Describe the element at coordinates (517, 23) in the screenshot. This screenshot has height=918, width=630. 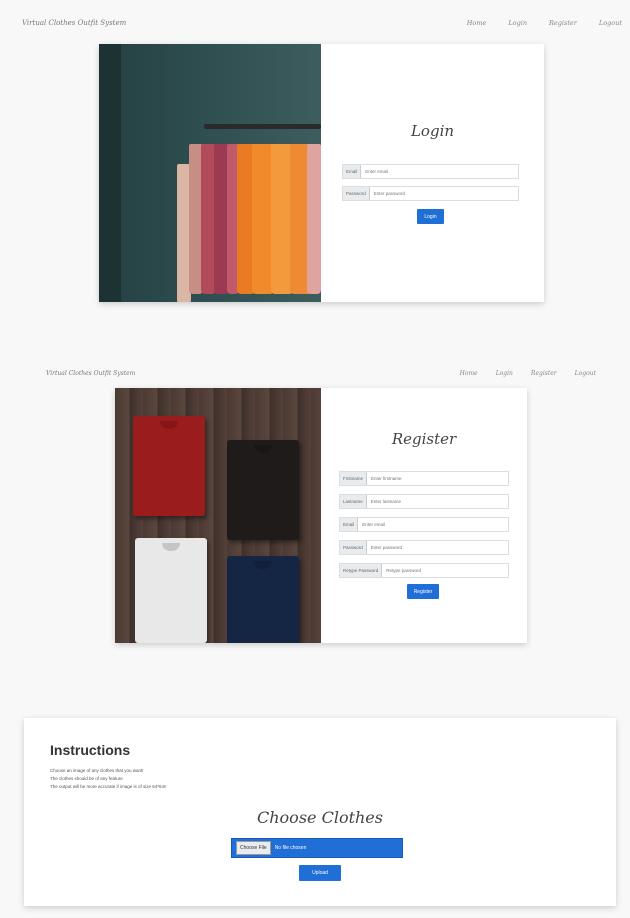
I see `nav-link-login: Login` at that location.